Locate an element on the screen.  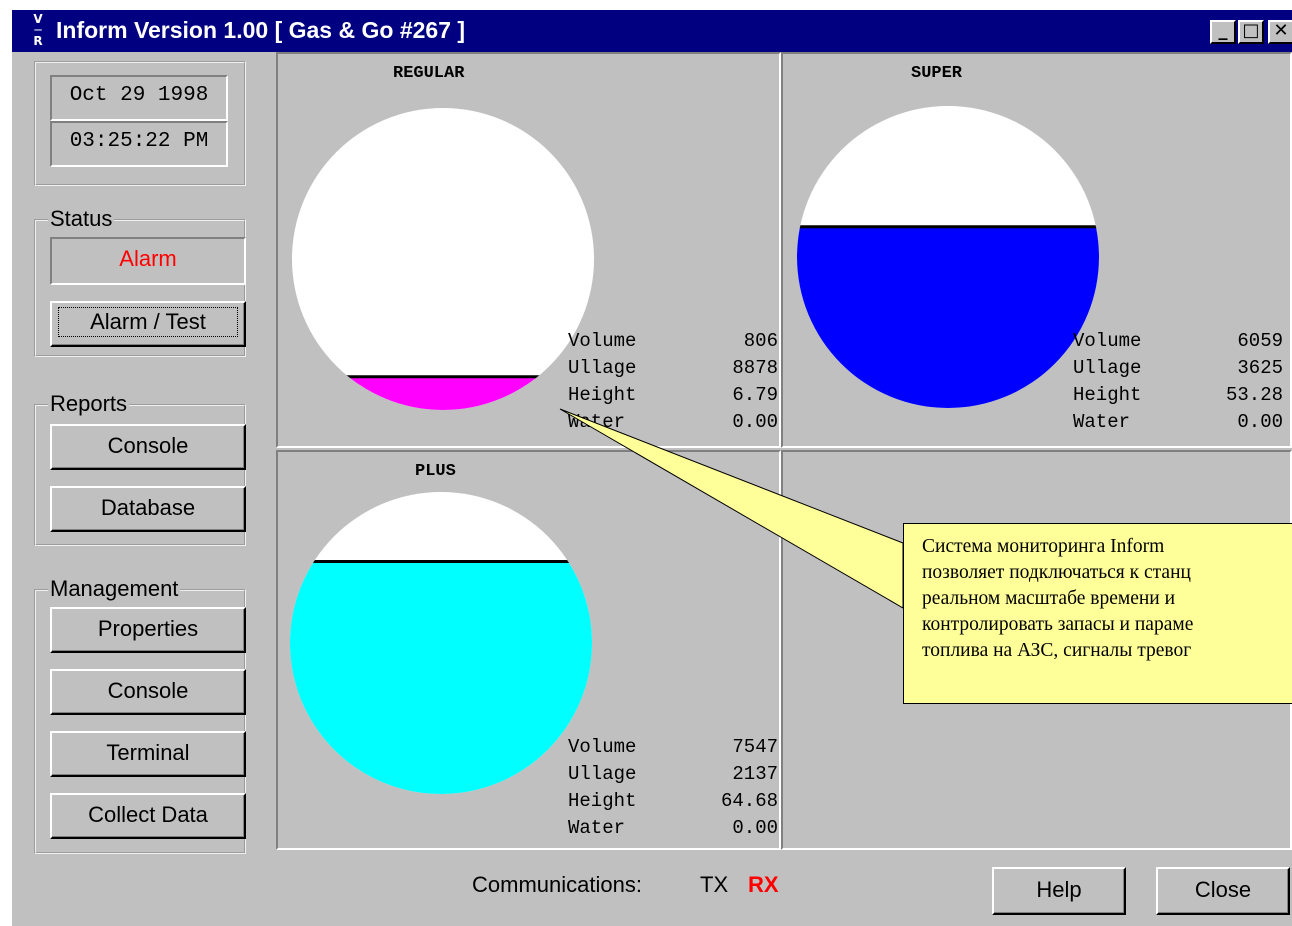
callout-line: Система мониторинга Inform is located at coordinates (1043, 546).